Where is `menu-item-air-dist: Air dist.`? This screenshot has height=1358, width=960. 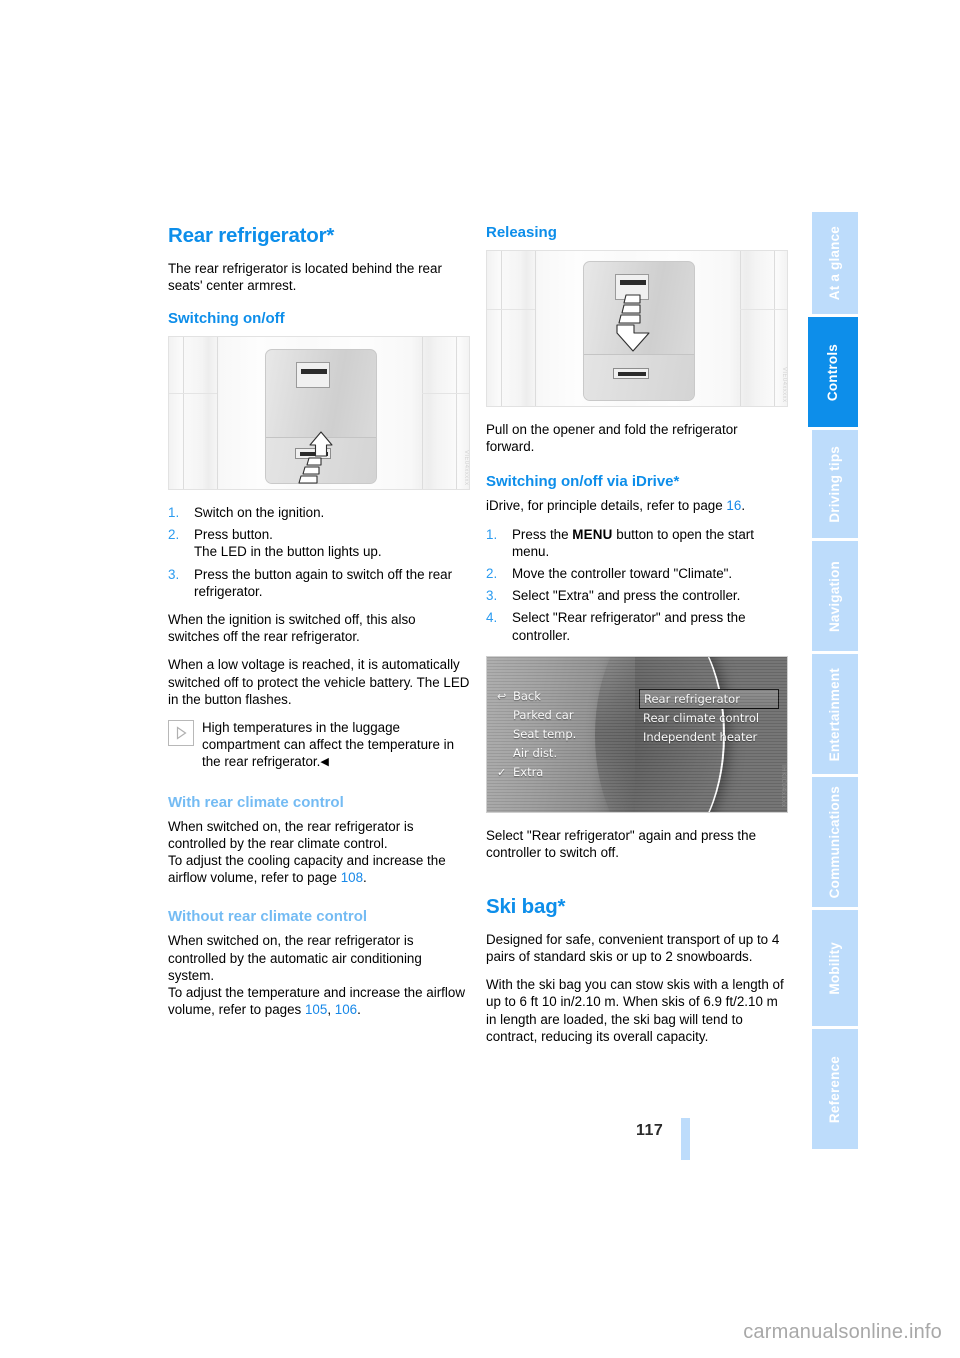 menu-item-air-dist: Air dist. is located at coordinates (562, 753).